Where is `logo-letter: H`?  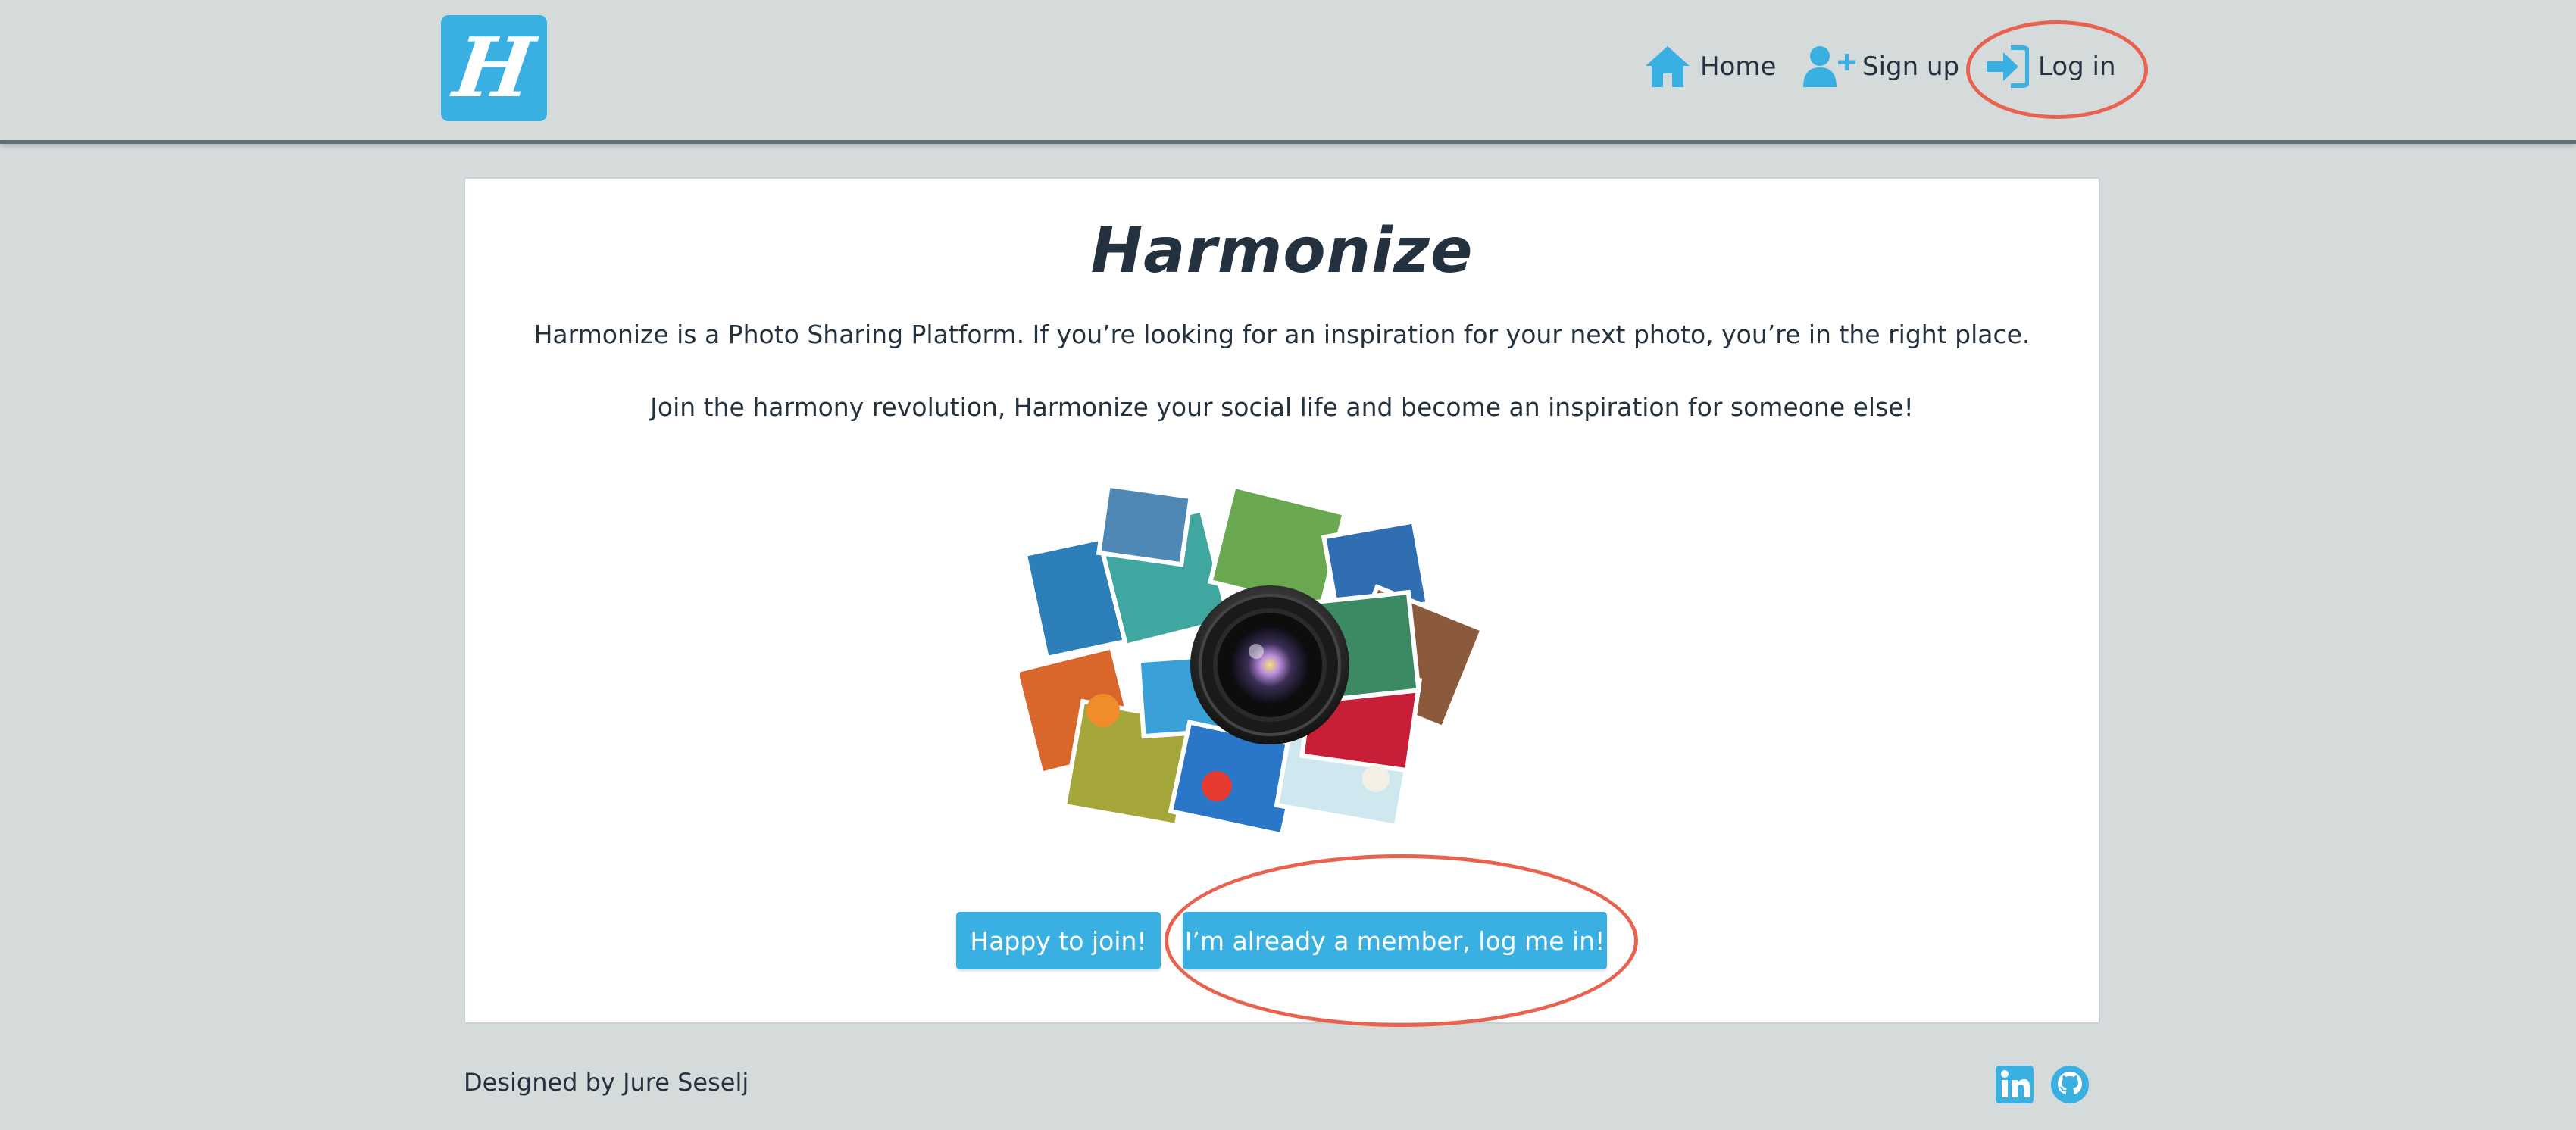
logo-letter: H is located at coordinates (494, 68).